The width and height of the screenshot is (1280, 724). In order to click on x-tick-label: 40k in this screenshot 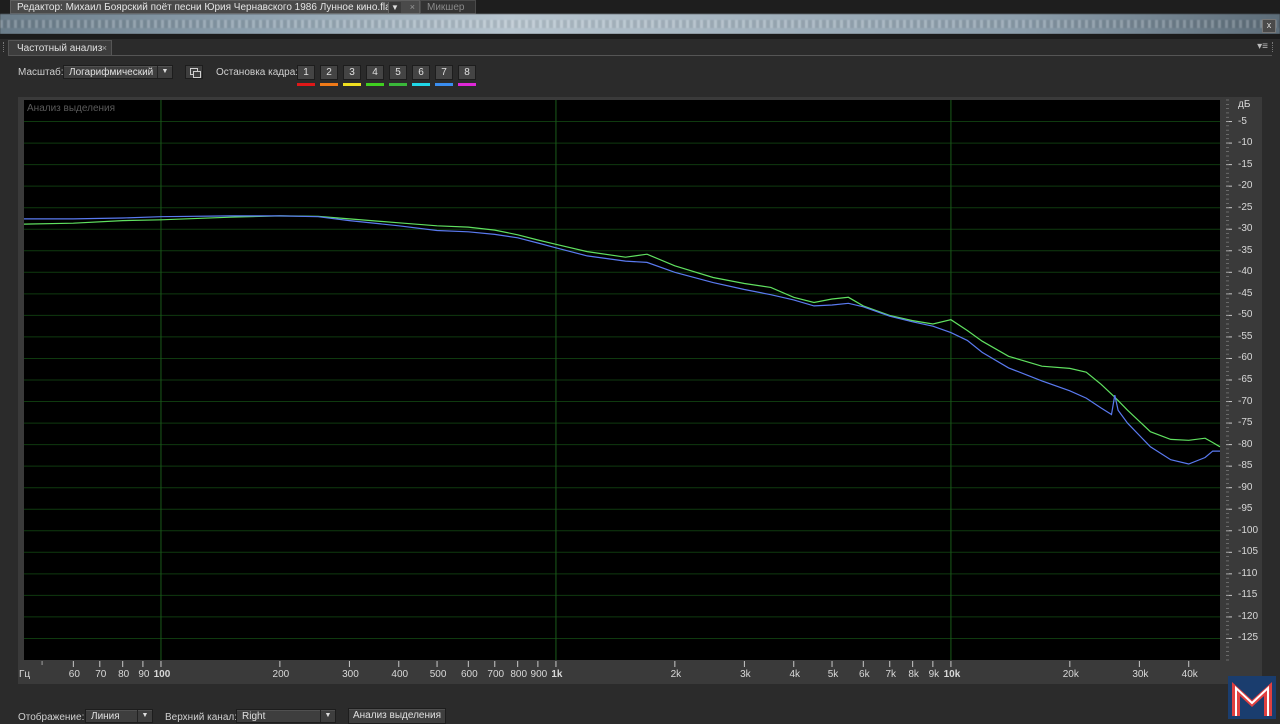, I will do `click(1189, 674)`.